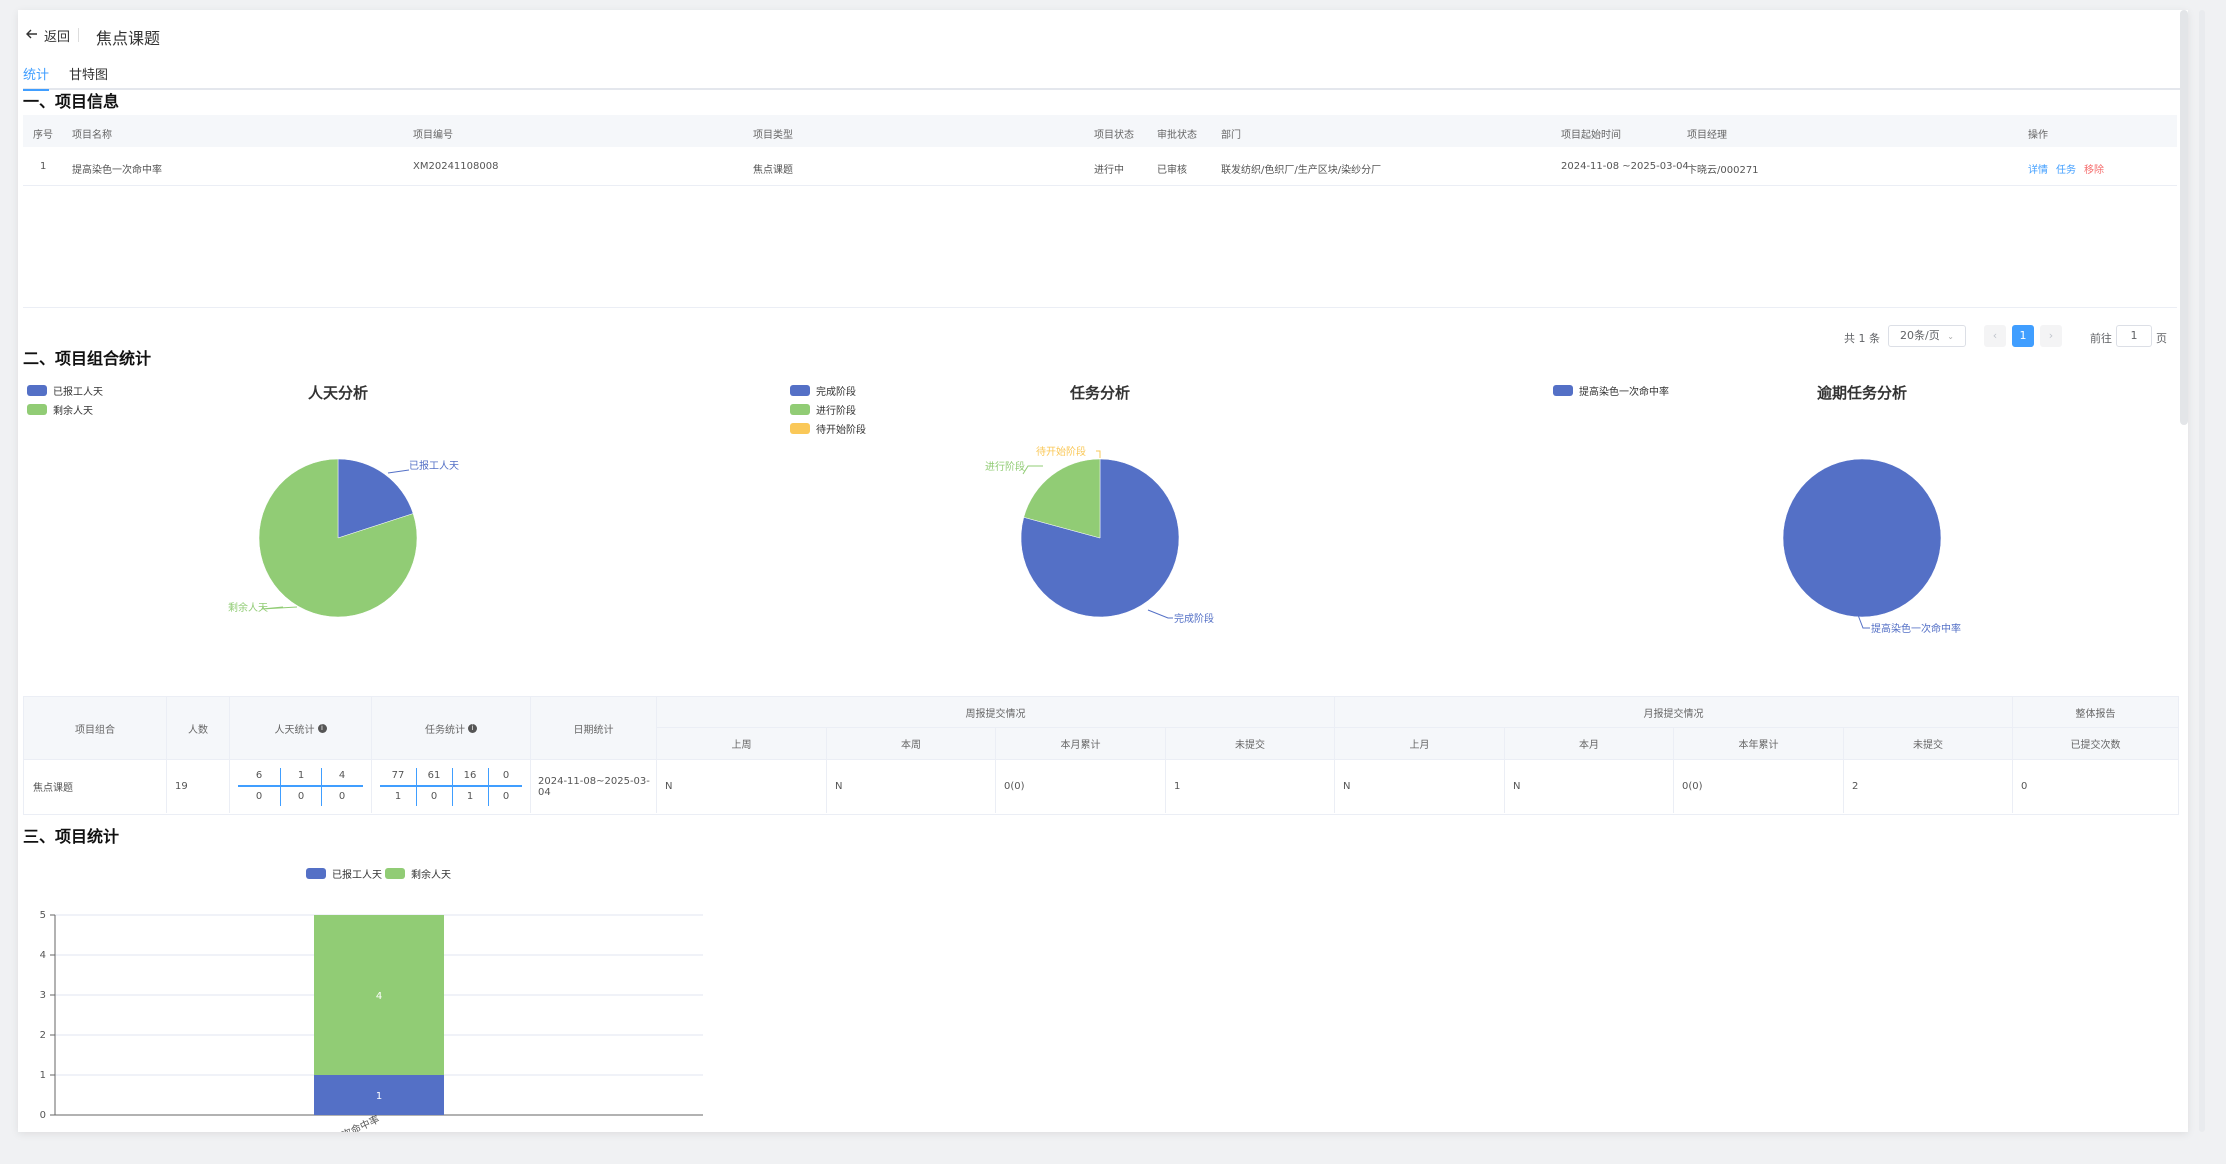 This screenshot has height=1164, width=2226. What do you see at coordinates (445, 730) in the screenshot?
I see `th-task-label: 任务统计` at bounding box center [445, 730].